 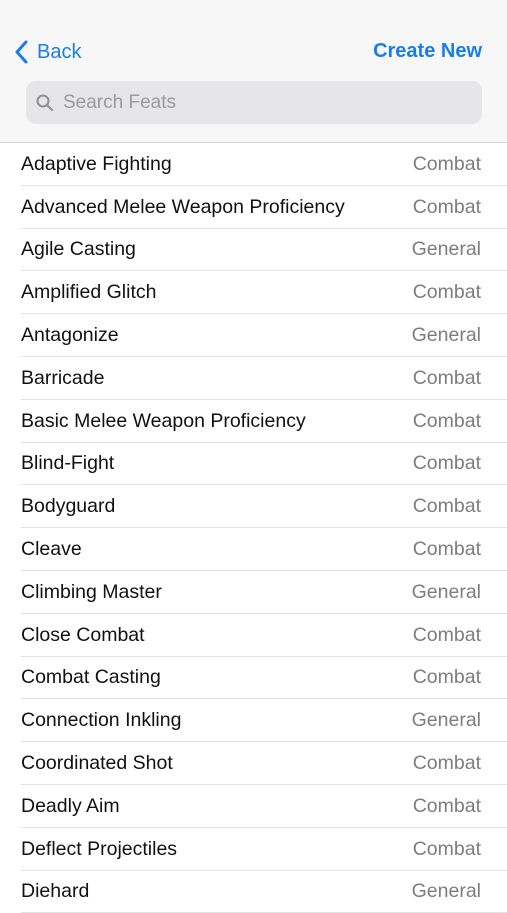 What do you see at coordinates (91, 677) in the screenshot?
I see `feat-name: Combat Casting` at bounding box center [91, 677].